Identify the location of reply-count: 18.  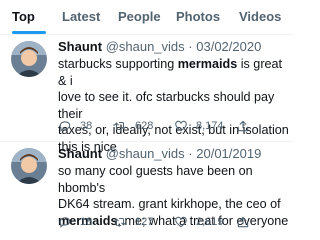
(86, 222).